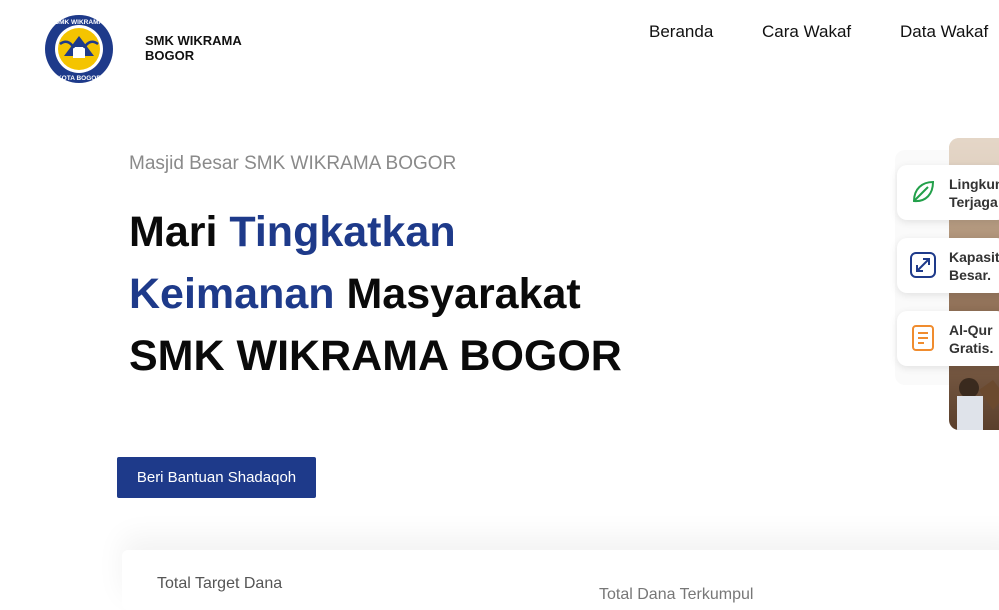 The image size is (999, 610). Describe the element at coordinates (79, 49) in the screenshot. I see `school-logo: SMK WIKRAMA KOTA BOGOR` at that location.